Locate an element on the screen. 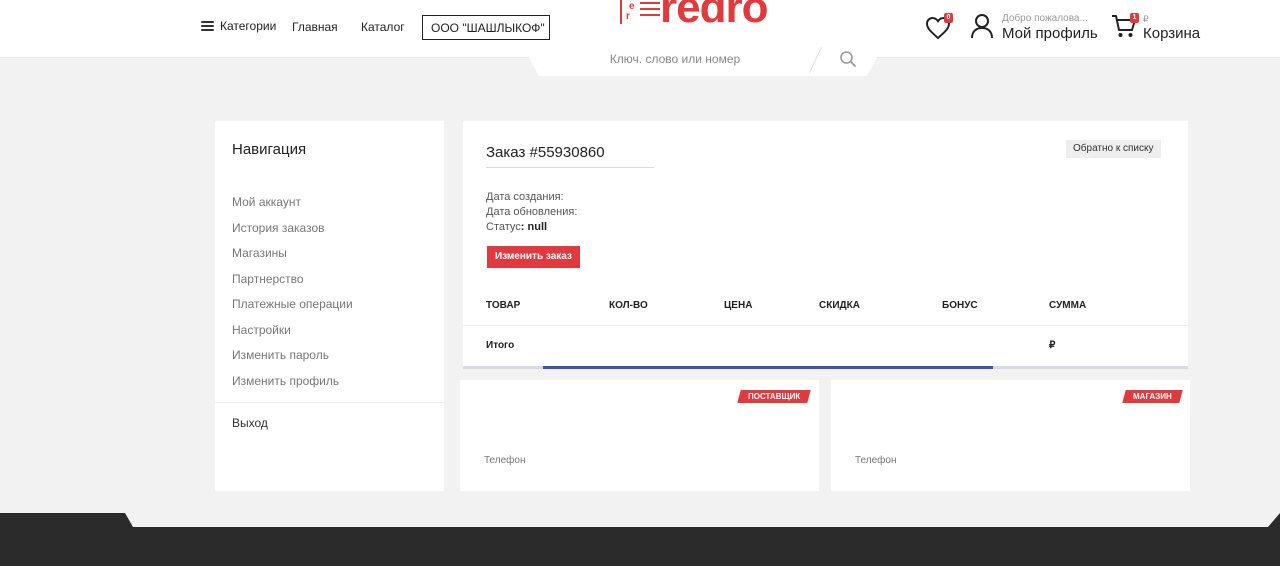 The height and width of the screenshot is (566, 1280). nav-link-home: Главная is located at coordinates (315, 27).